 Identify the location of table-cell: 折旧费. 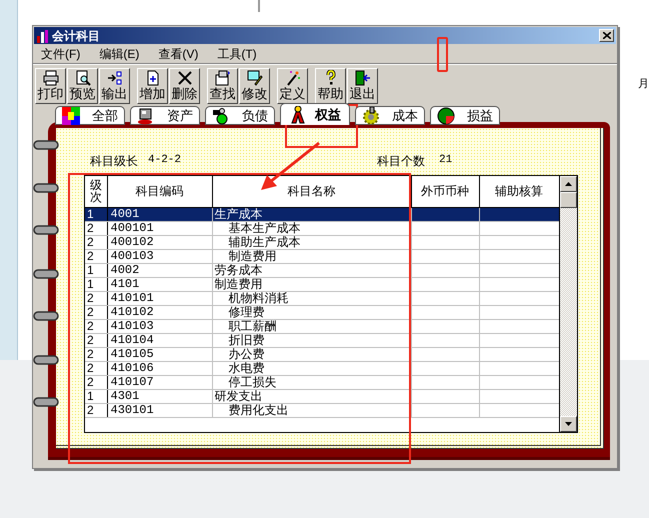
(311, 340).